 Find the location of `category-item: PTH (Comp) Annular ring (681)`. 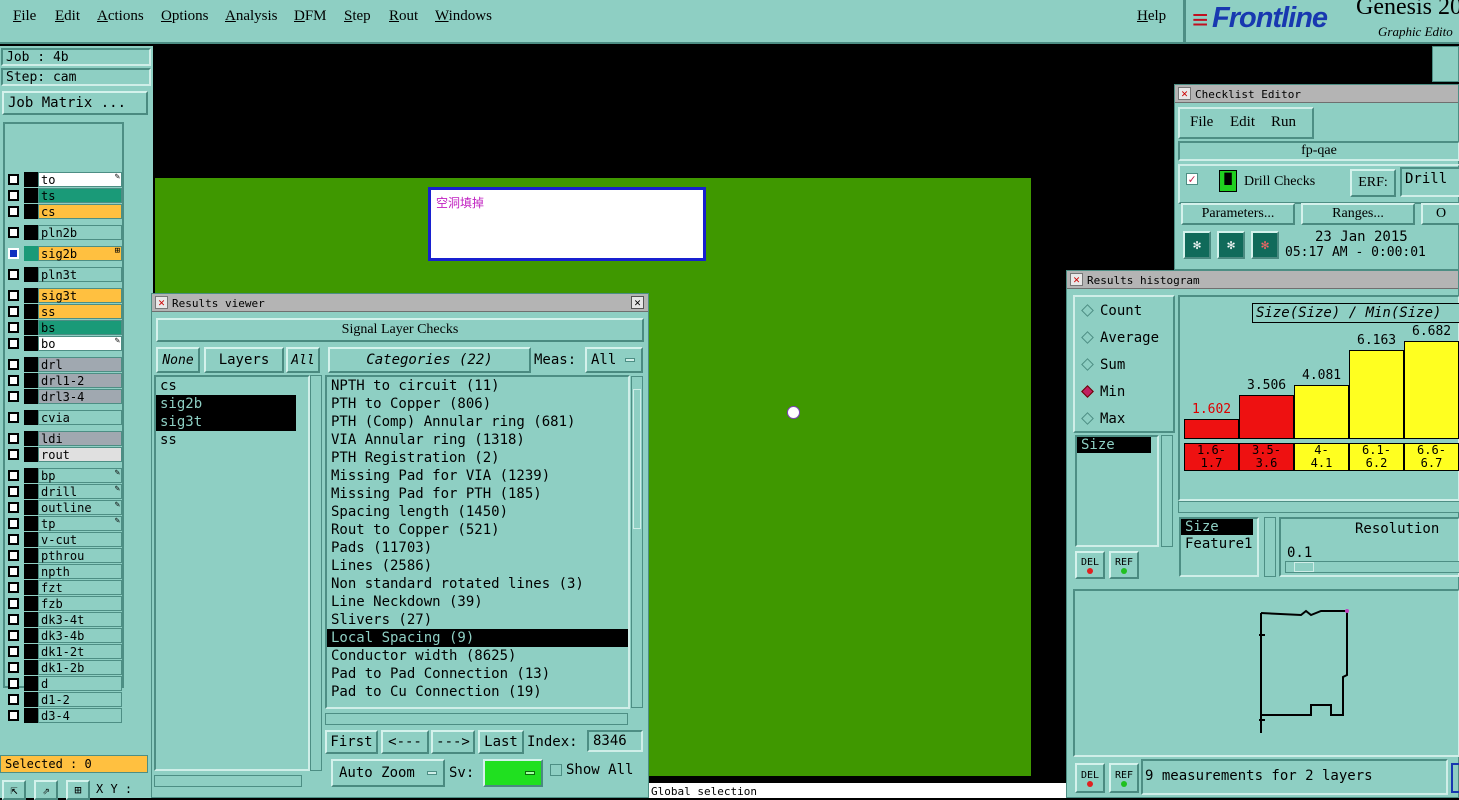

category-item: PTH (Comp) Annular ring (681) is located at coordinates (477, 422).